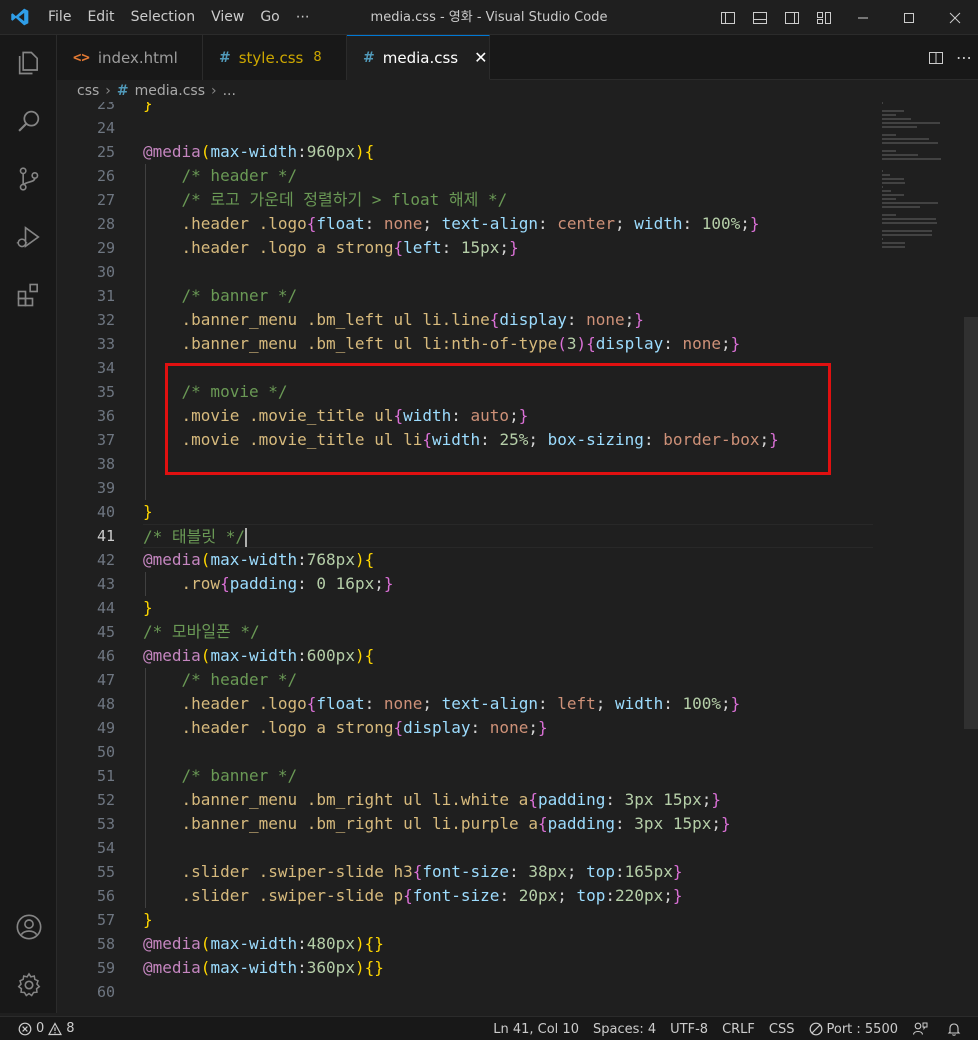  What do you see at coordinates (922, 1028) in the screenshot?
I see `accounts-status` at bounding box center [922, 1028].